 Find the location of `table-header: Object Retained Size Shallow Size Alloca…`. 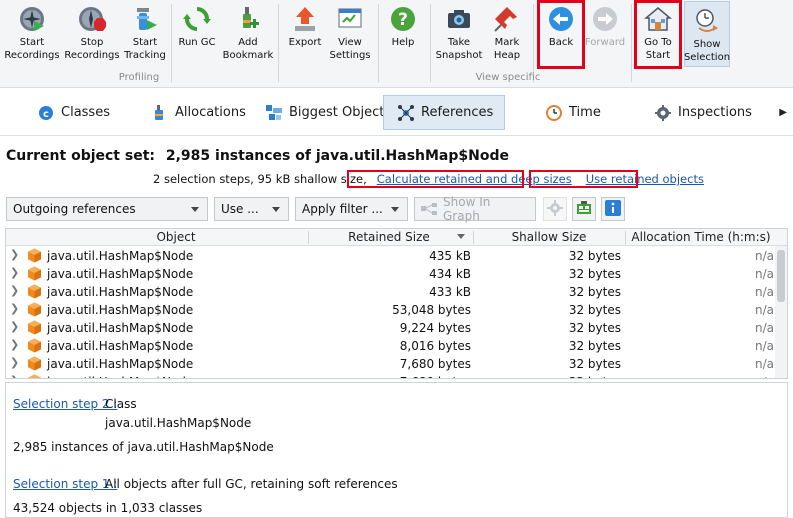

table-header: Object Retained Size Shallow Size Alloca… is located at coordinates (396, 237).